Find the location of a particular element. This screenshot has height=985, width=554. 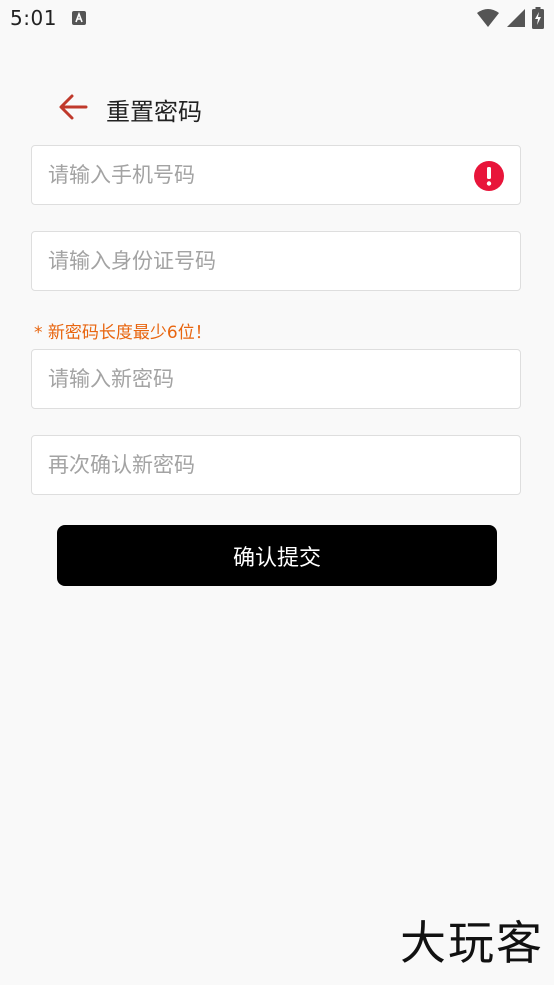

confirm-password-input is located at coordinates (276, 465).